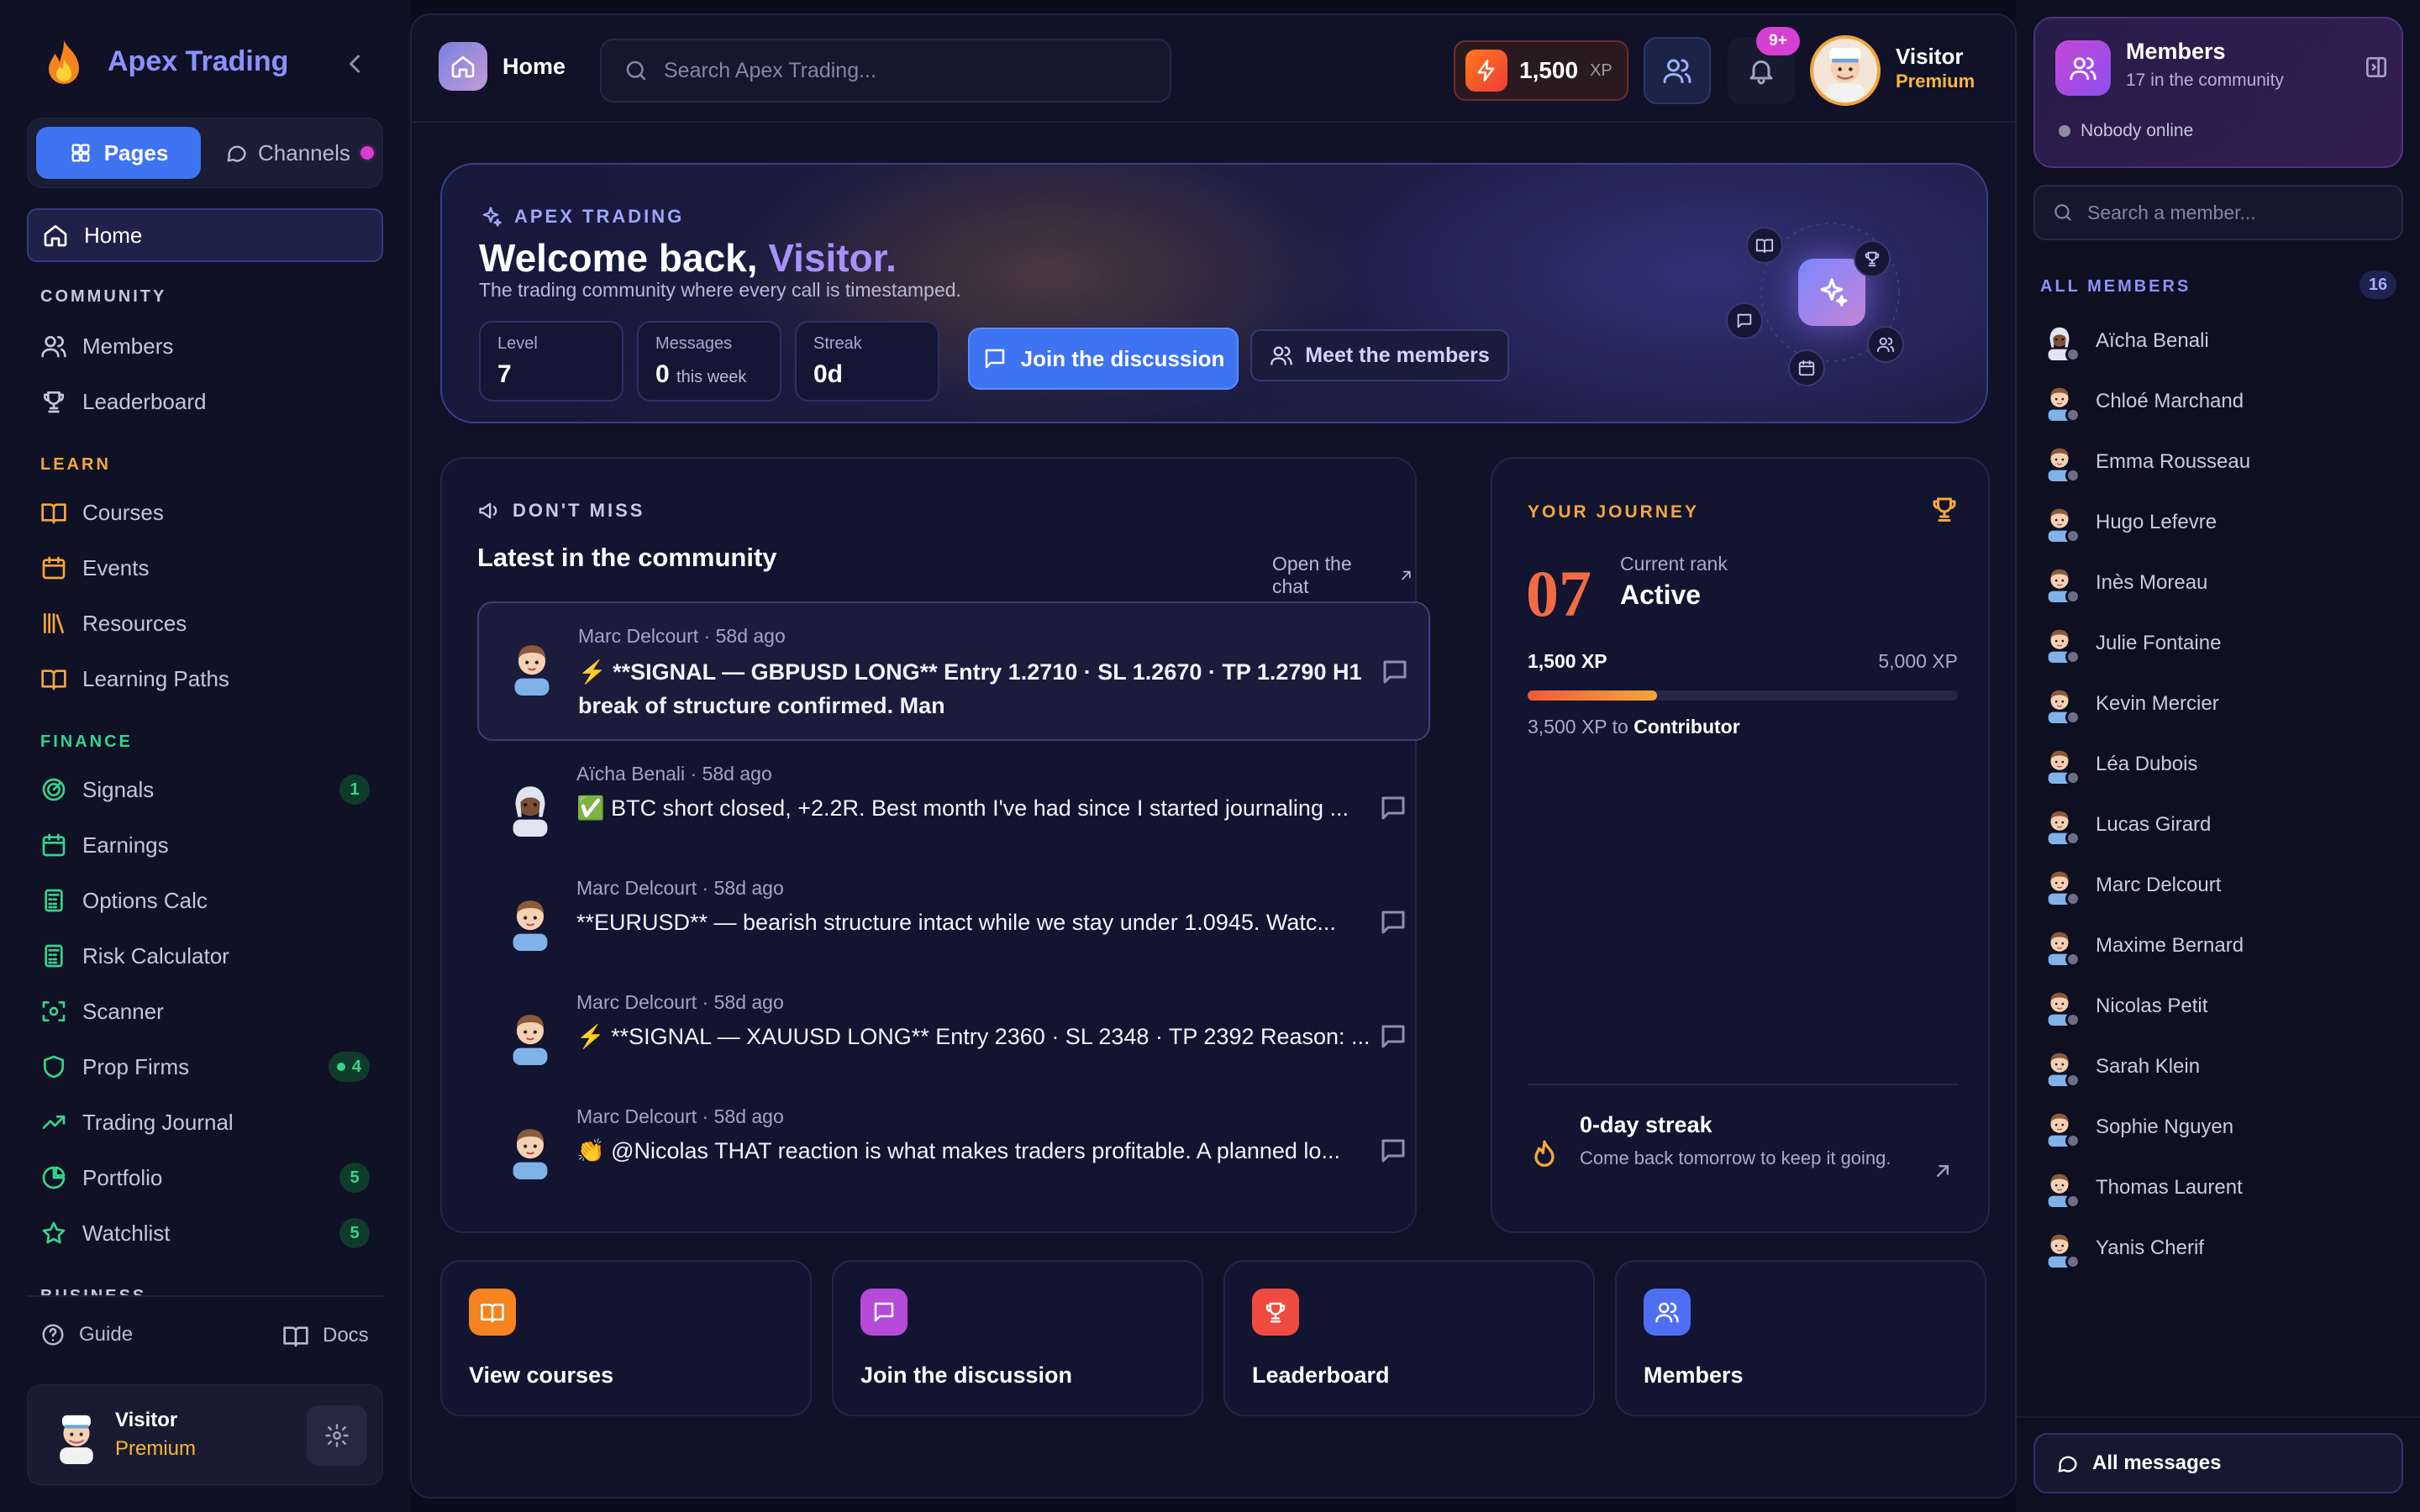 The width and height of the screenshot is (2420, 1512). Describe the element at coordinates (205, 845) in the screenshot. I see `sidebar-item-earnings: Earnings` at that location.